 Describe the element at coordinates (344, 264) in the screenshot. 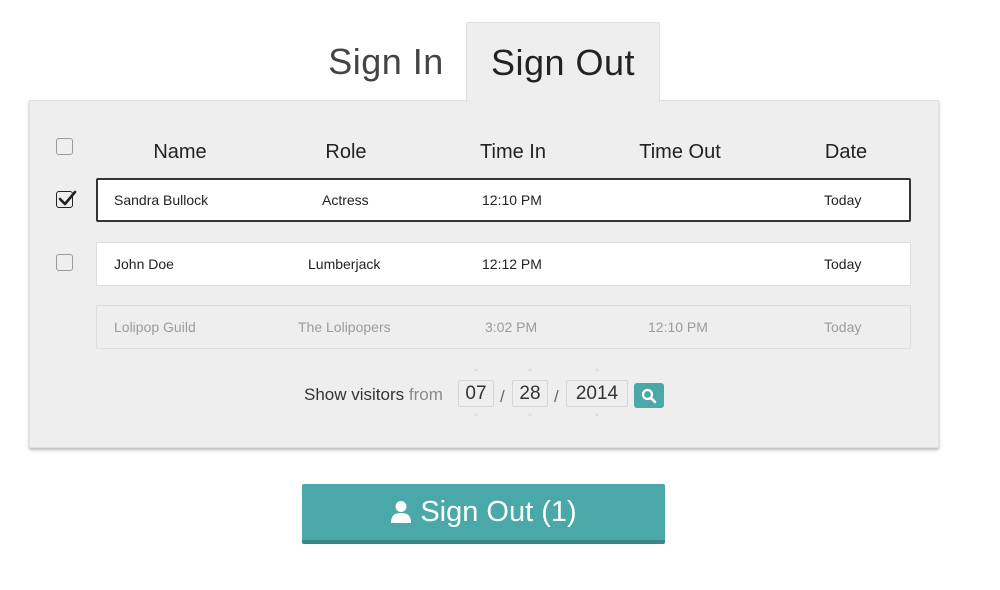

I see `cell-role: Lumberjack` at that location.